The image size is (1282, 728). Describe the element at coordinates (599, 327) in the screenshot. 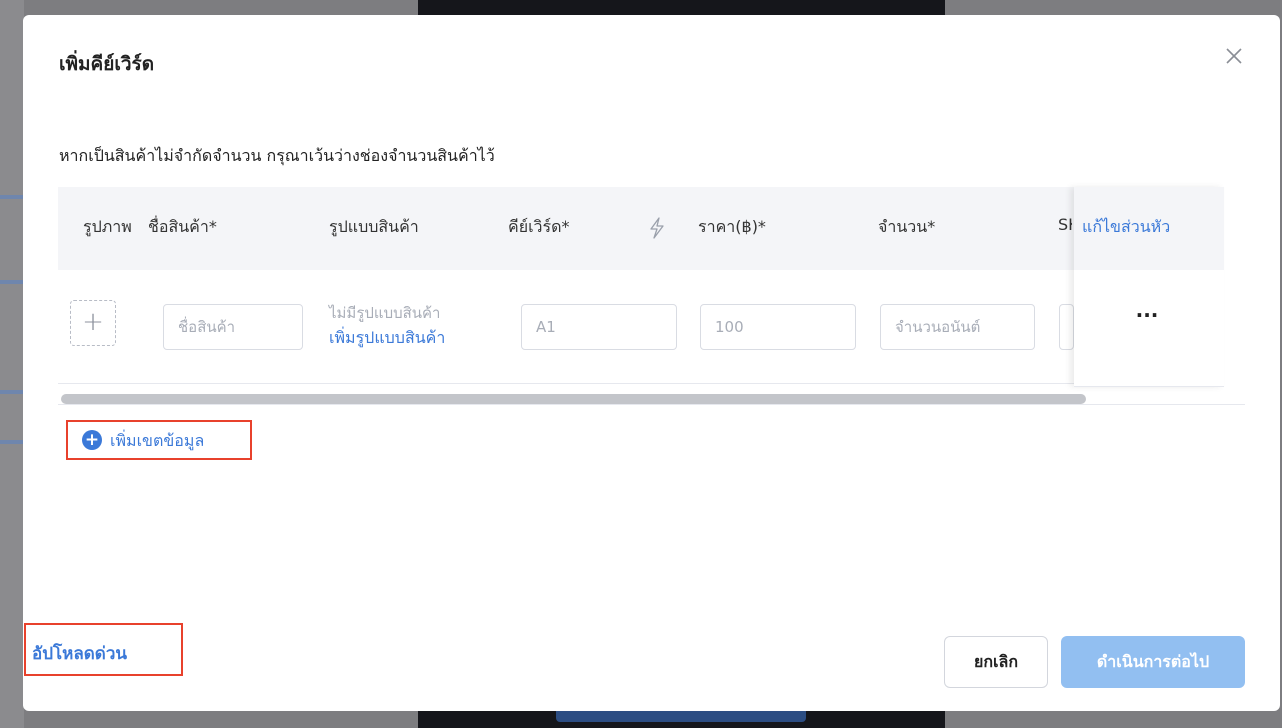

I see `keyword-input` at that location.